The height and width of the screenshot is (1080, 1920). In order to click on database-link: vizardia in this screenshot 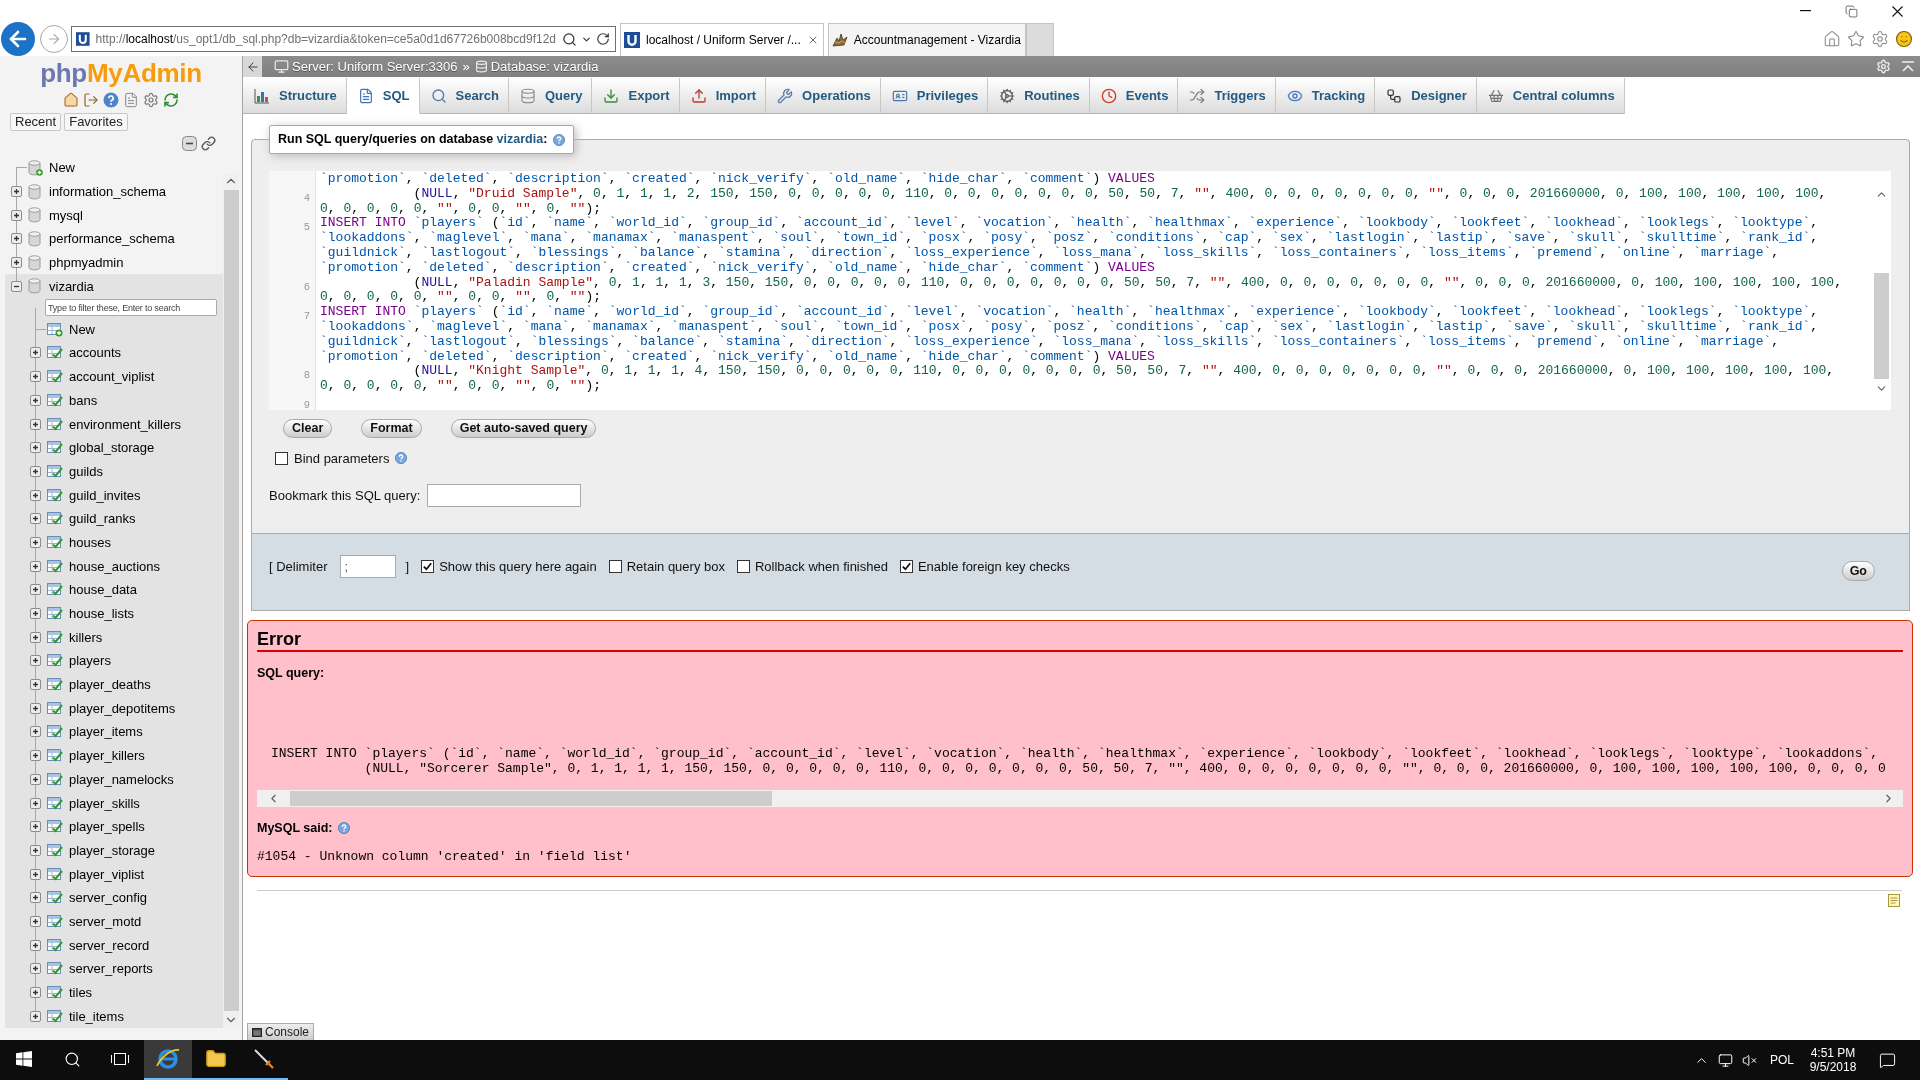, I will do `click(520, 139)`.